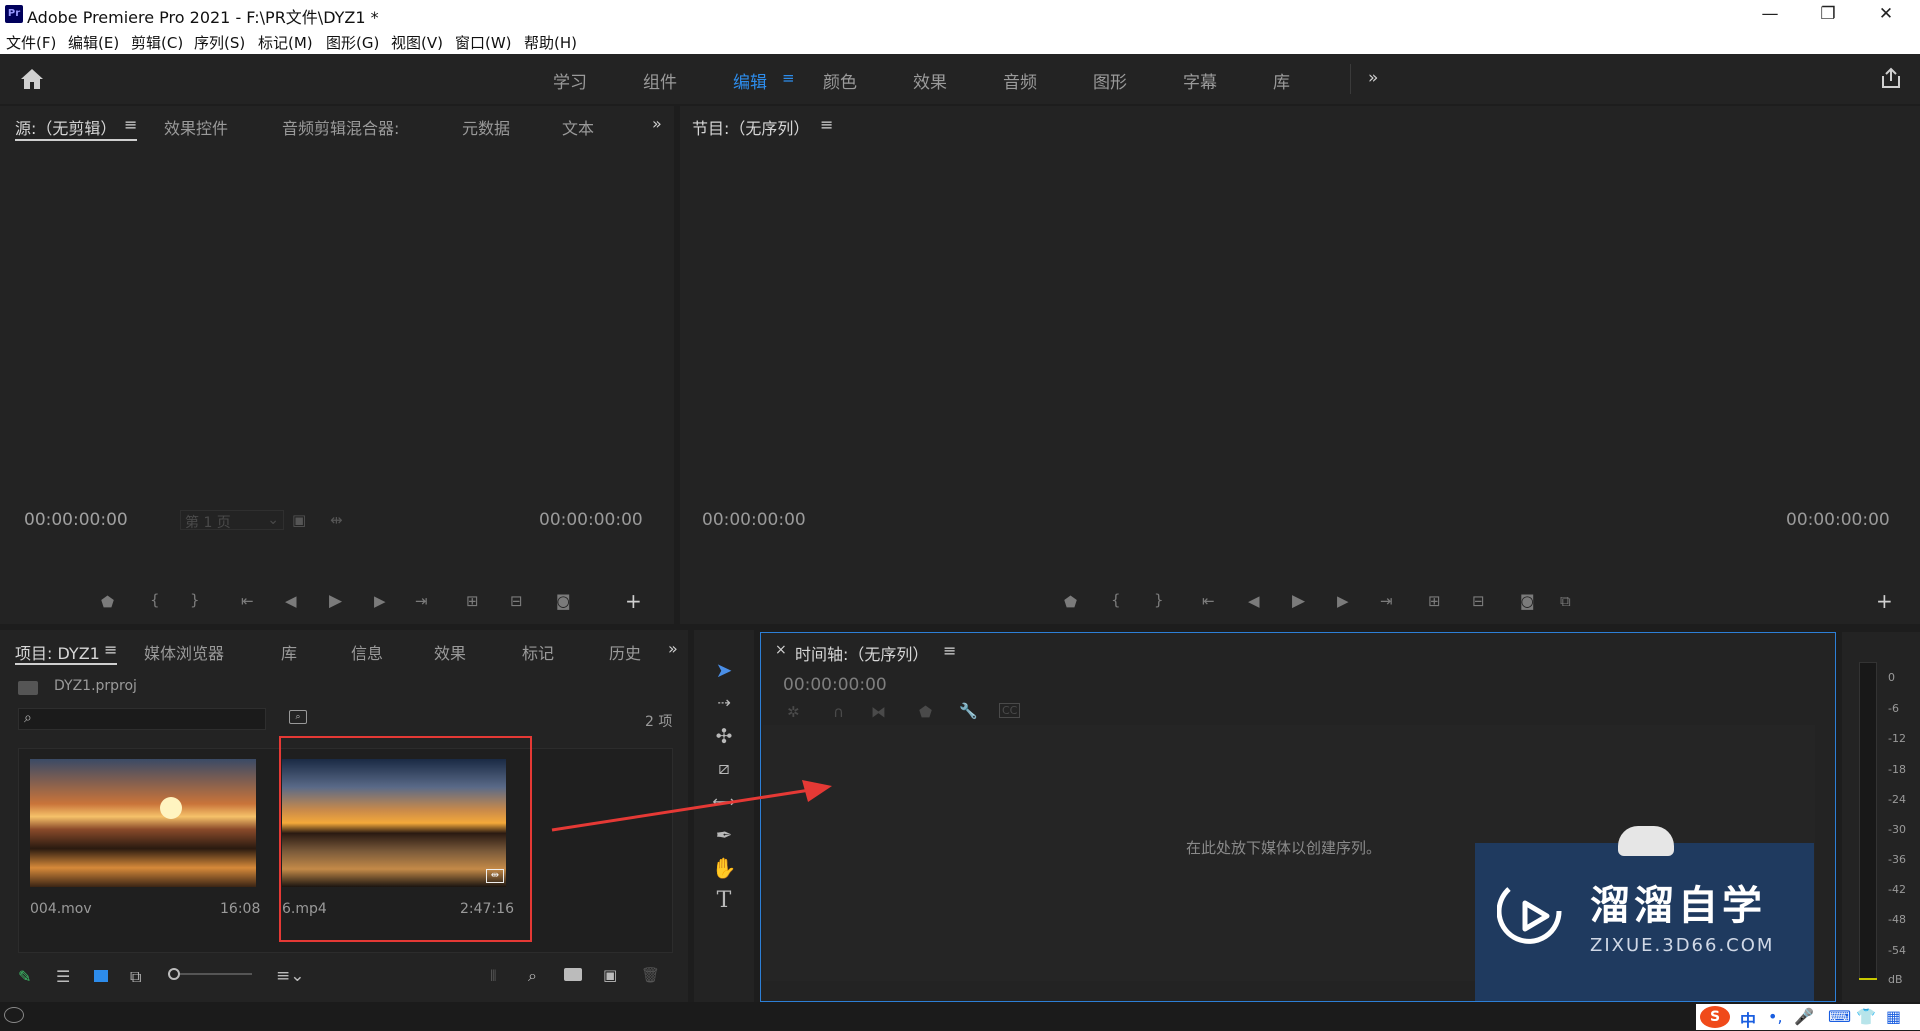  Describe the element at coordinates (93, 42) in the screenshot. I see `menu-edit: 编辑(E)` at that location.